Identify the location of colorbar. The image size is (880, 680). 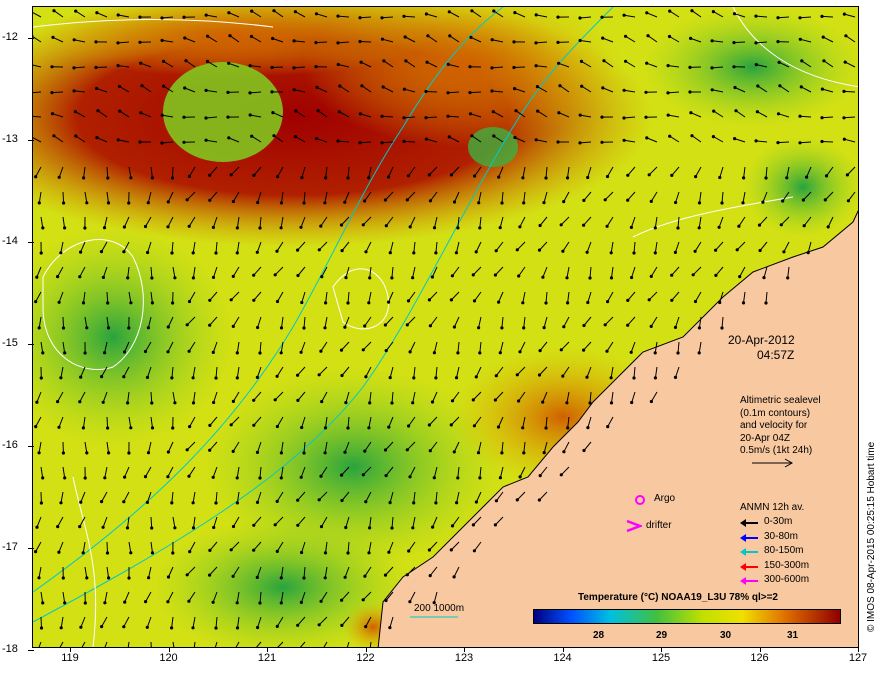
(687, 616).